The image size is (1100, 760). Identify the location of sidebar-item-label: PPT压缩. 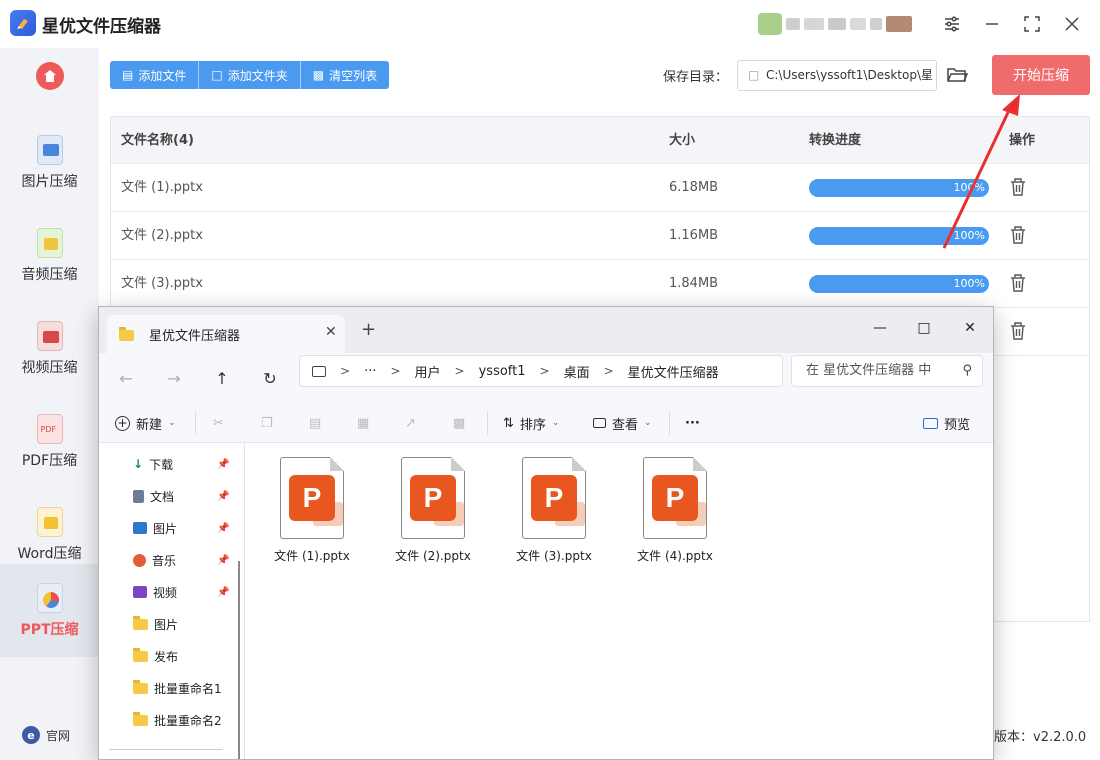
(49, 629).